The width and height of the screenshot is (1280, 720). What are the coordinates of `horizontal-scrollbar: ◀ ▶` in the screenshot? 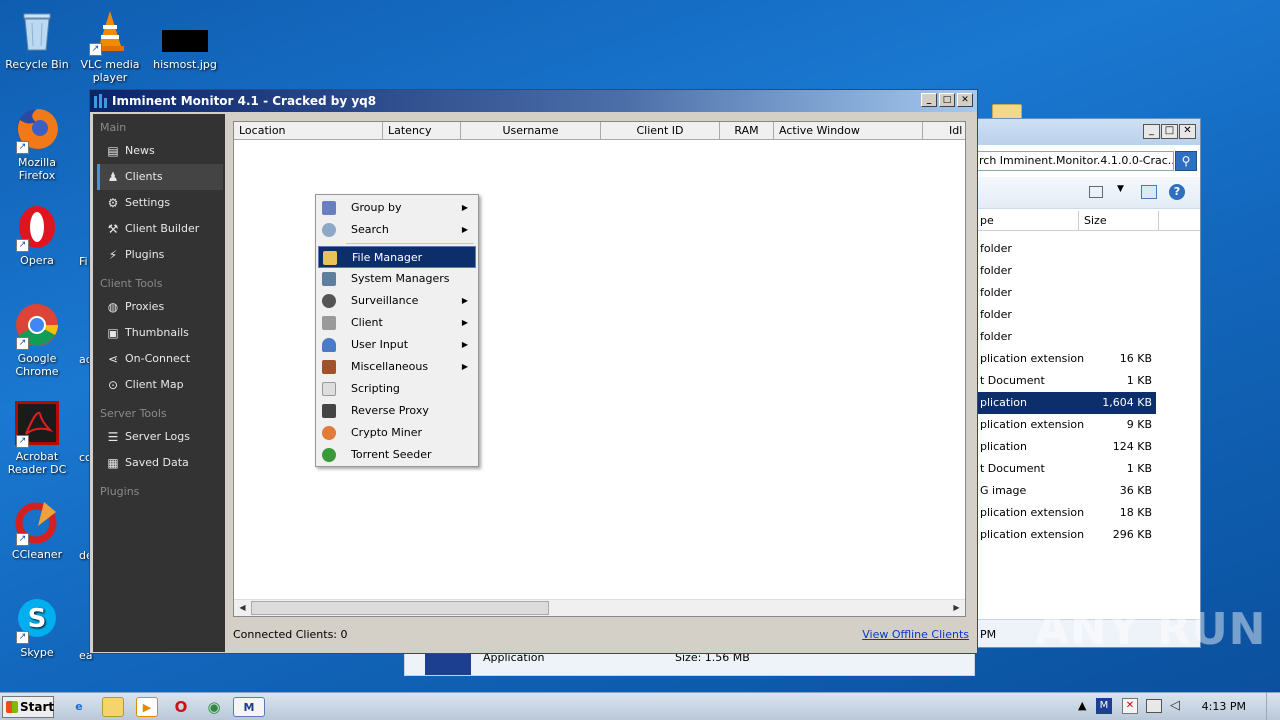 It's located at (599, 607).